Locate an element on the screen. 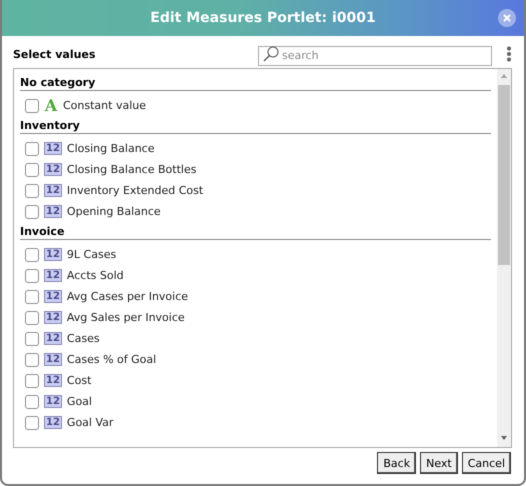 The height and width of the screenshot is (486, 526). measure-label: Cases is located at coordinates (83, 338).